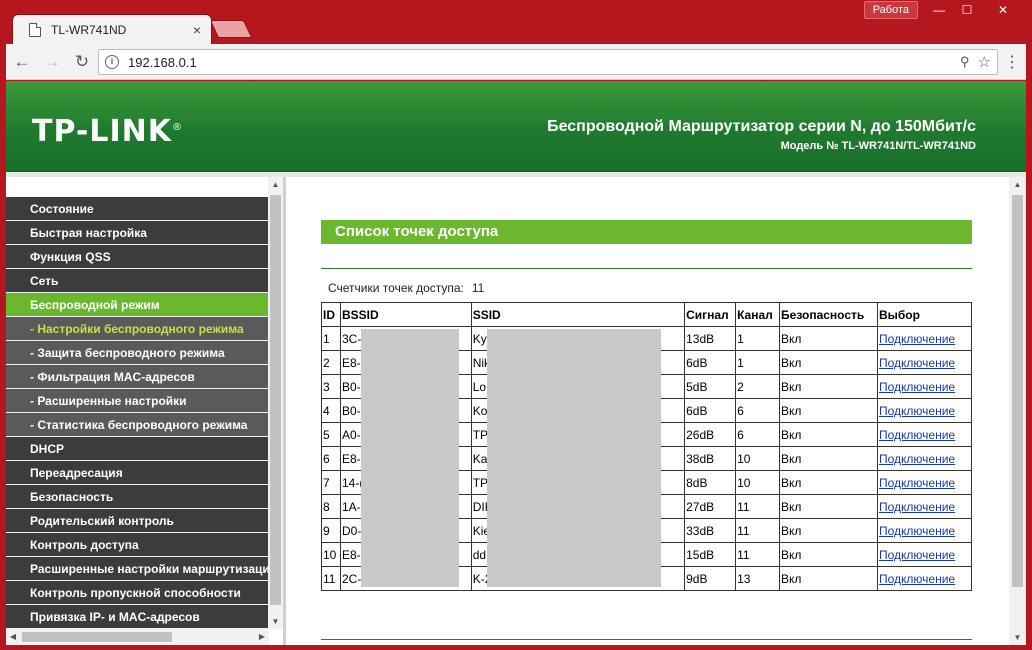  I want to click on table-cell: 26dB, so click(710, 434).